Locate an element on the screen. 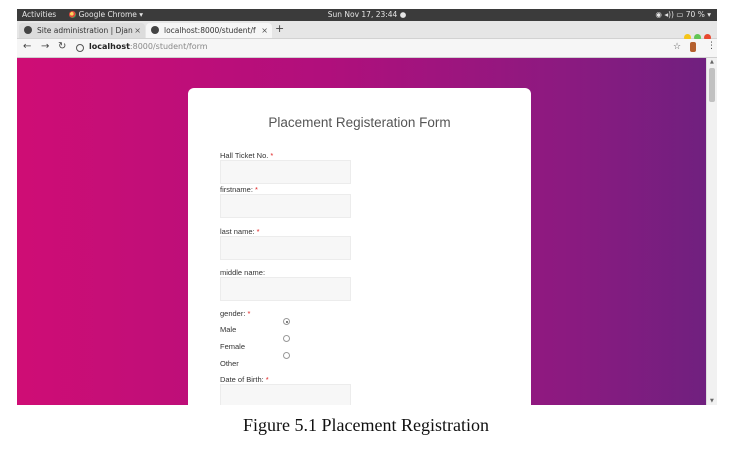 The width and height of the screenshot is (732, 451). field-label-text: last name: is located at coordinates (237, 231).